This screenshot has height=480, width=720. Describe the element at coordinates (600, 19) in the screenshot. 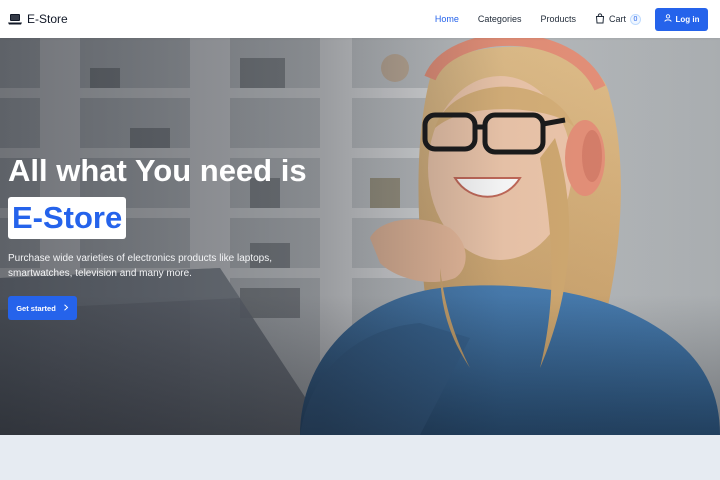

I see `shopping-bag-icon` at that location.